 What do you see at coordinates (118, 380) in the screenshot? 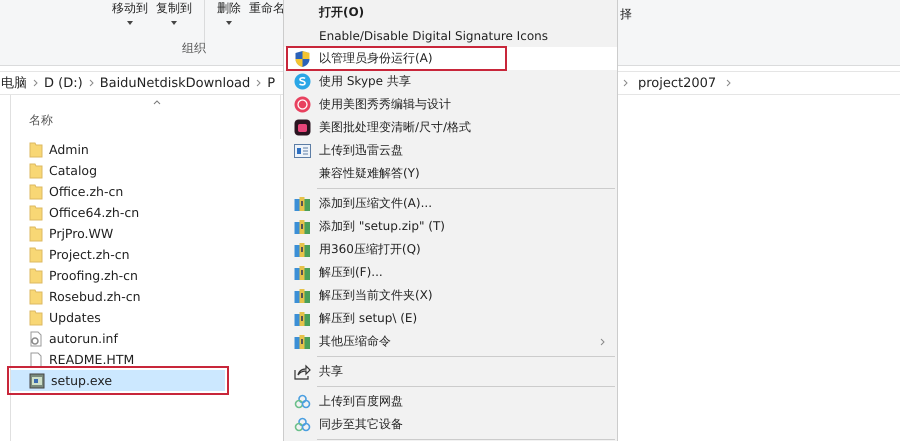
I see `file-row: setup.exe` at bounding box center [118, 380].